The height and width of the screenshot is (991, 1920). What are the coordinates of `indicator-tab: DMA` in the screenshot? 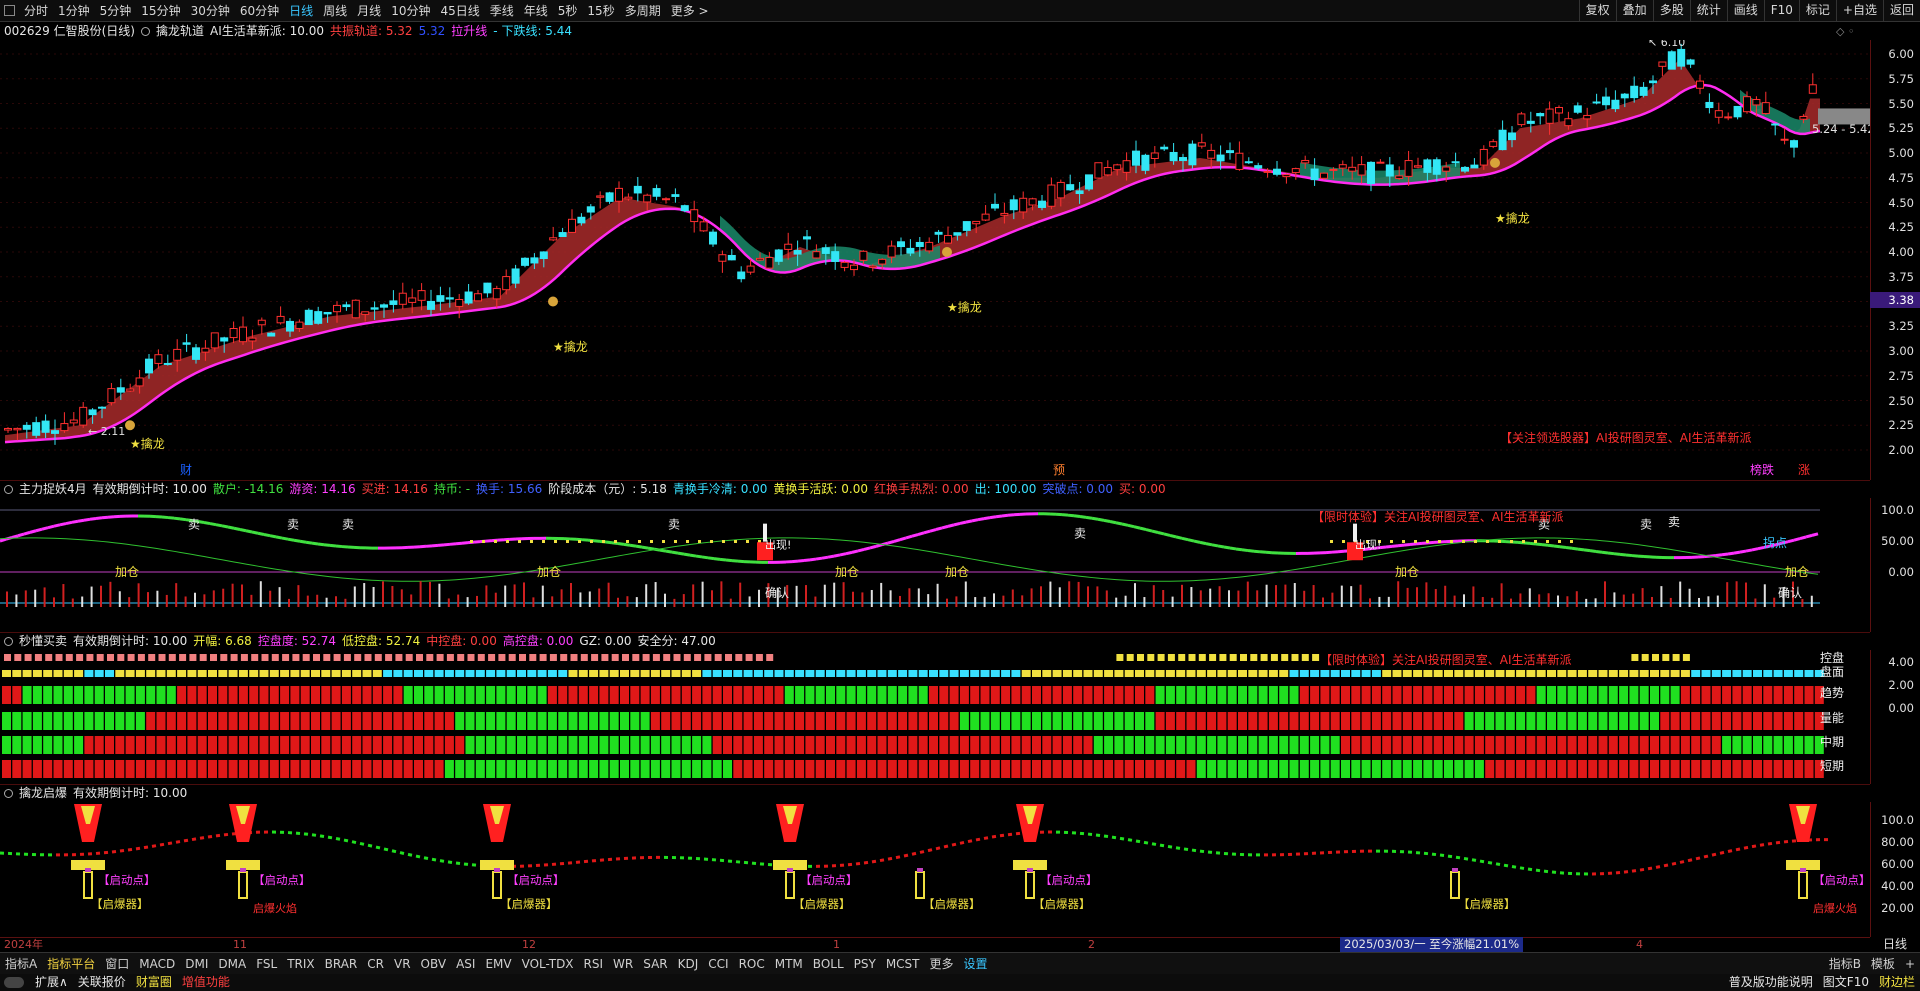 It's located at (232, 964).